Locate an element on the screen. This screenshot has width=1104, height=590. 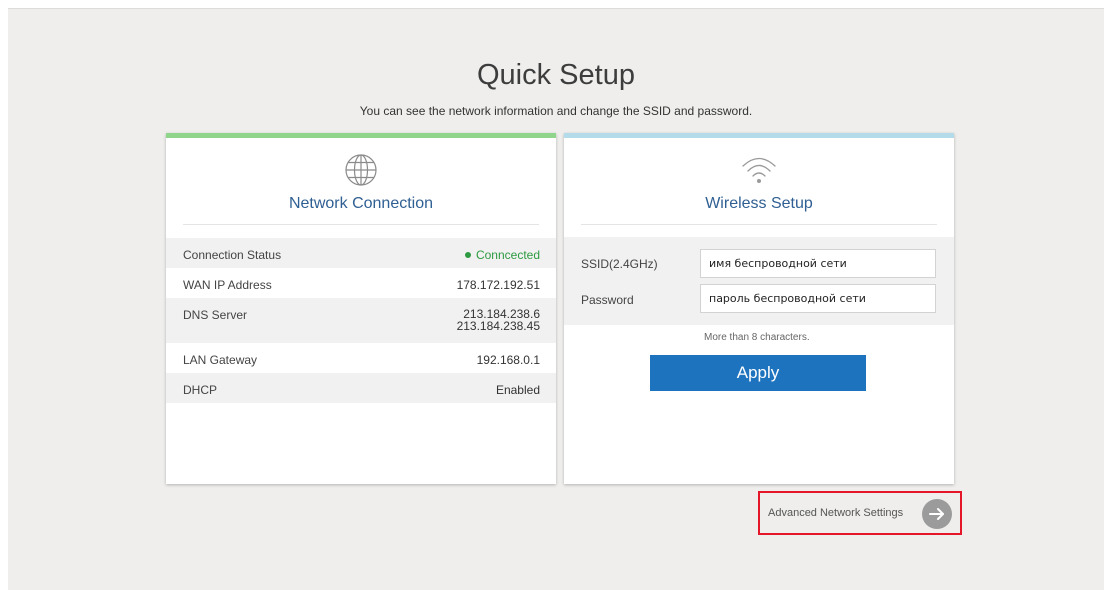
row-label: DHCP is located at coordinates (200, 390).